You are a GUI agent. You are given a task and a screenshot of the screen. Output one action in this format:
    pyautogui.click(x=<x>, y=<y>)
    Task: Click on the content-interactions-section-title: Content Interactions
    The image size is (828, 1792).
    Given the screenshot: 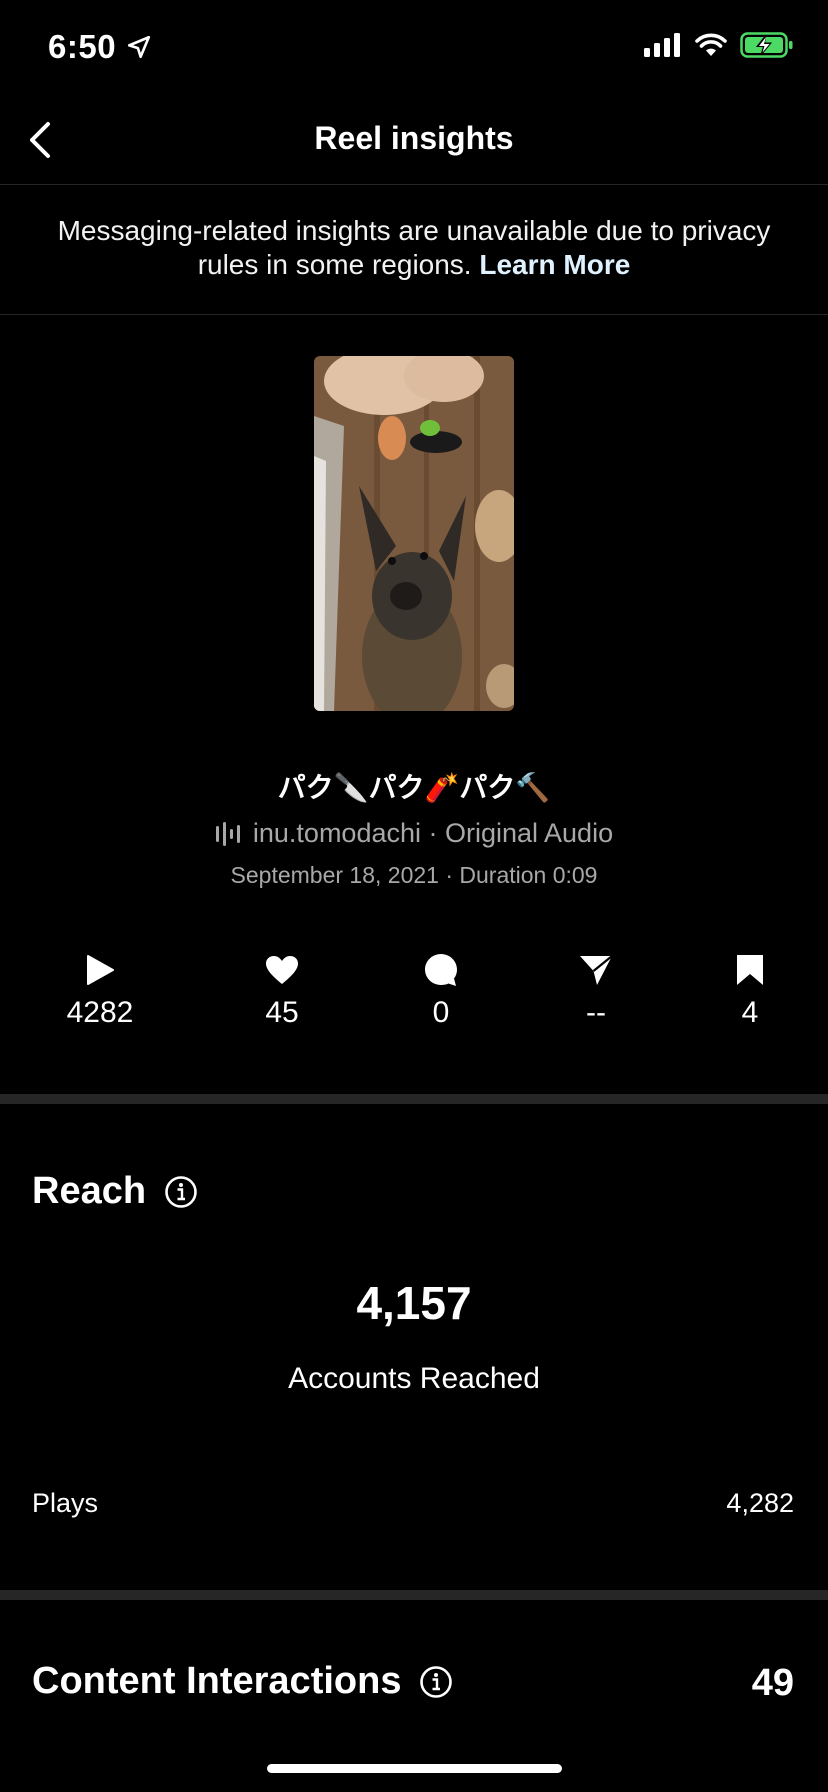 What is the action you would take?
    pyautogui.click(x=242, y=1681)
    